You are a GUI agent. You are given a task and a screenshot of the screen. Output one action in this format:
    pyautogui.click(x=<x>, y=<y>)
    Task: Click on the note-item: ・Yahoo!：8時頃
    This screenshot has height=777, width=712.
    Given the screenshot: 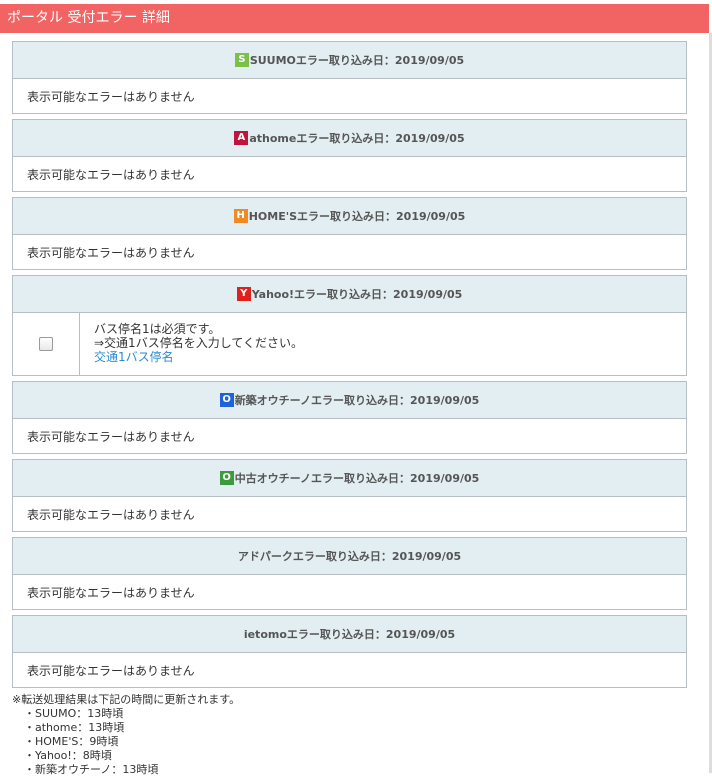 What is the action you would take?
    pyautogui.click(x=68, y=755)
    